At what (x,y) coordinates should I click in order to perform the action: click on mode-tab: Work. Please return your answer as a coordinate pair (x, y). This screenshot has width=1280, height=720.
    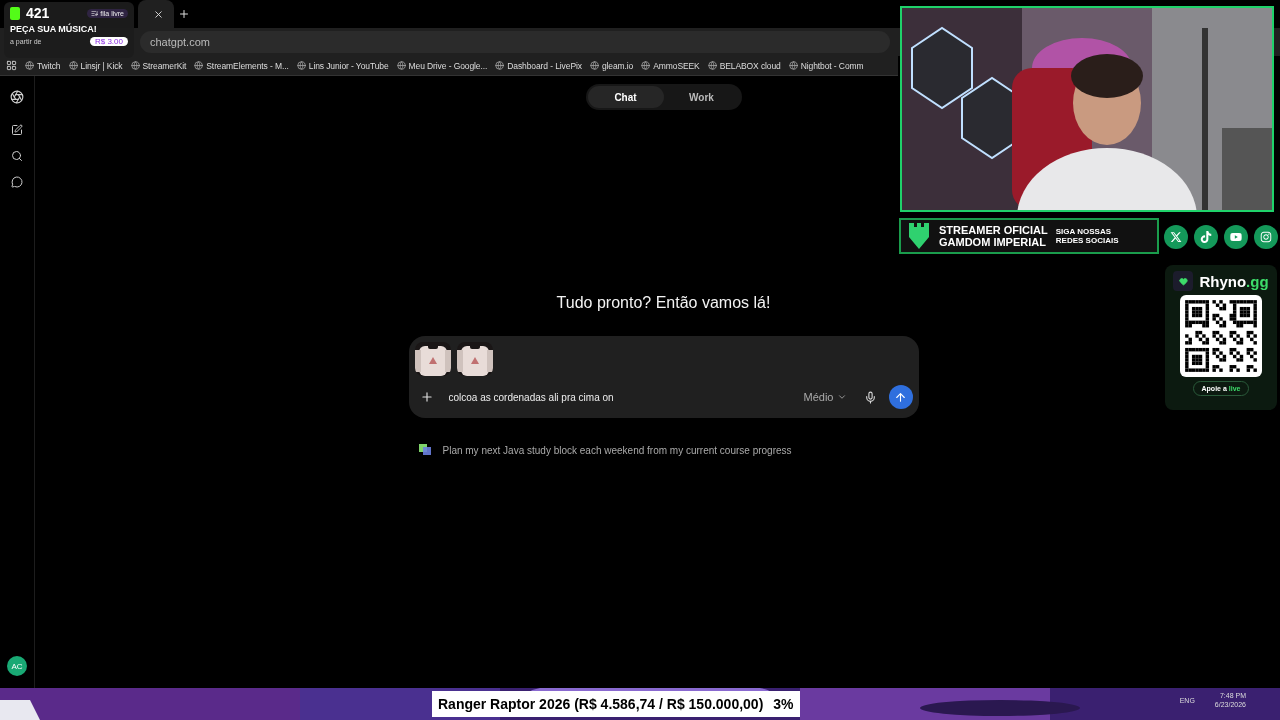
    Looking at the image, I should click on (701, 97).